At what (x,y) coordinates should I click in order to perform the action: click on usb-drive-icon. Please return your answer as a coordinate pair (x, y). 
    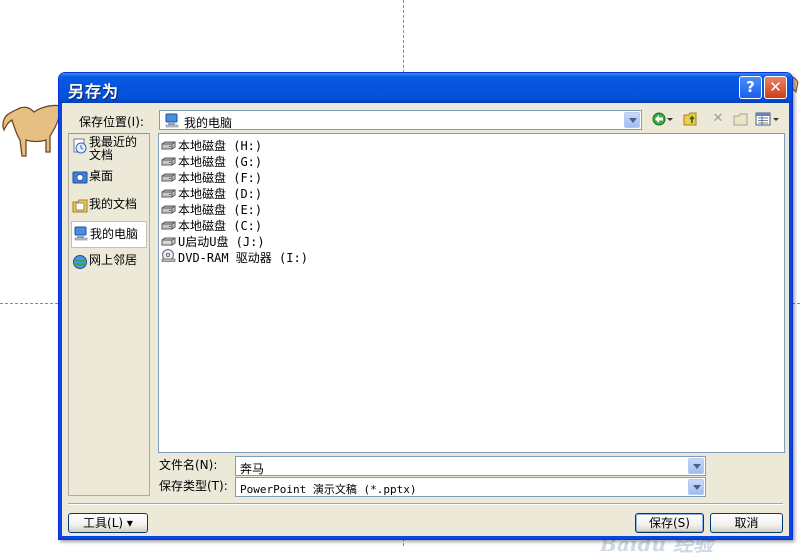
    Looking at the image, I should click on (168, 242).